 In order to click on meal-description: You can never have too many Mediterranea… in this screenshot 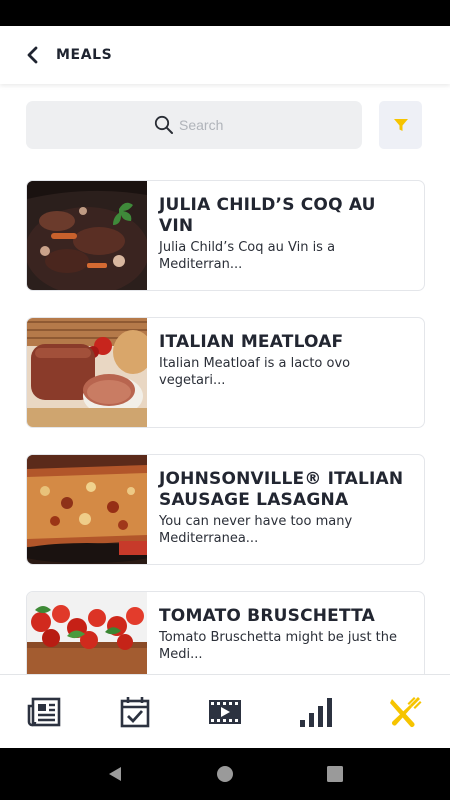, I will do `click(256, 530)`.